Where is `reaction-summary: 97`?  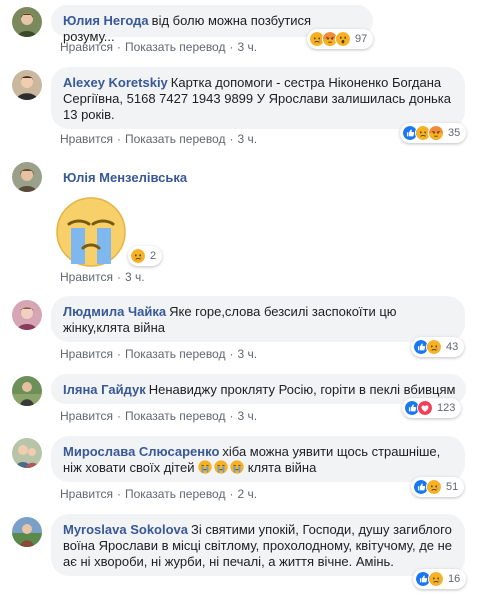
reaction-summary: 97 is located at coordinates (340, 39).